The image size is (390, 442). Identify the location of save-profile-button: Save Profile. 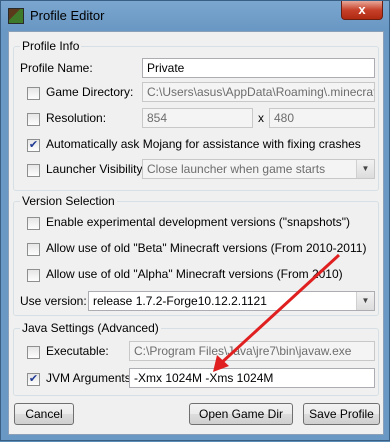
(341, 414).